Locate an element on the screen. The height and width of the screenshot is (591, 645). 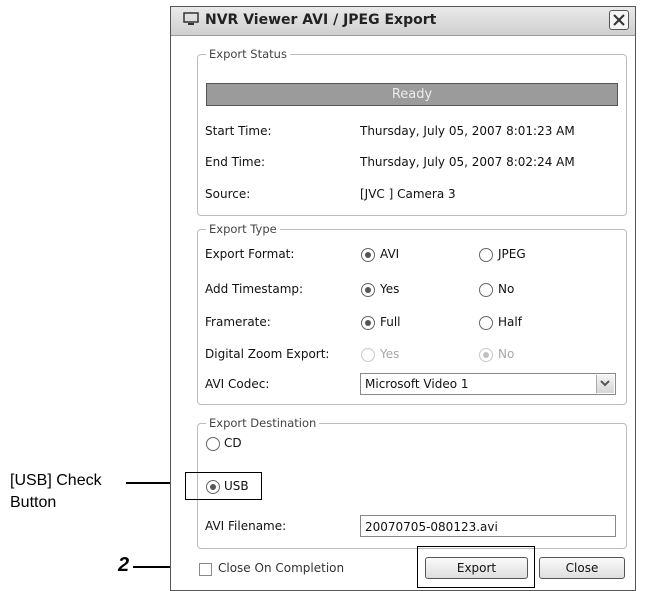
close-window-button is located at coordinates (619, 20).